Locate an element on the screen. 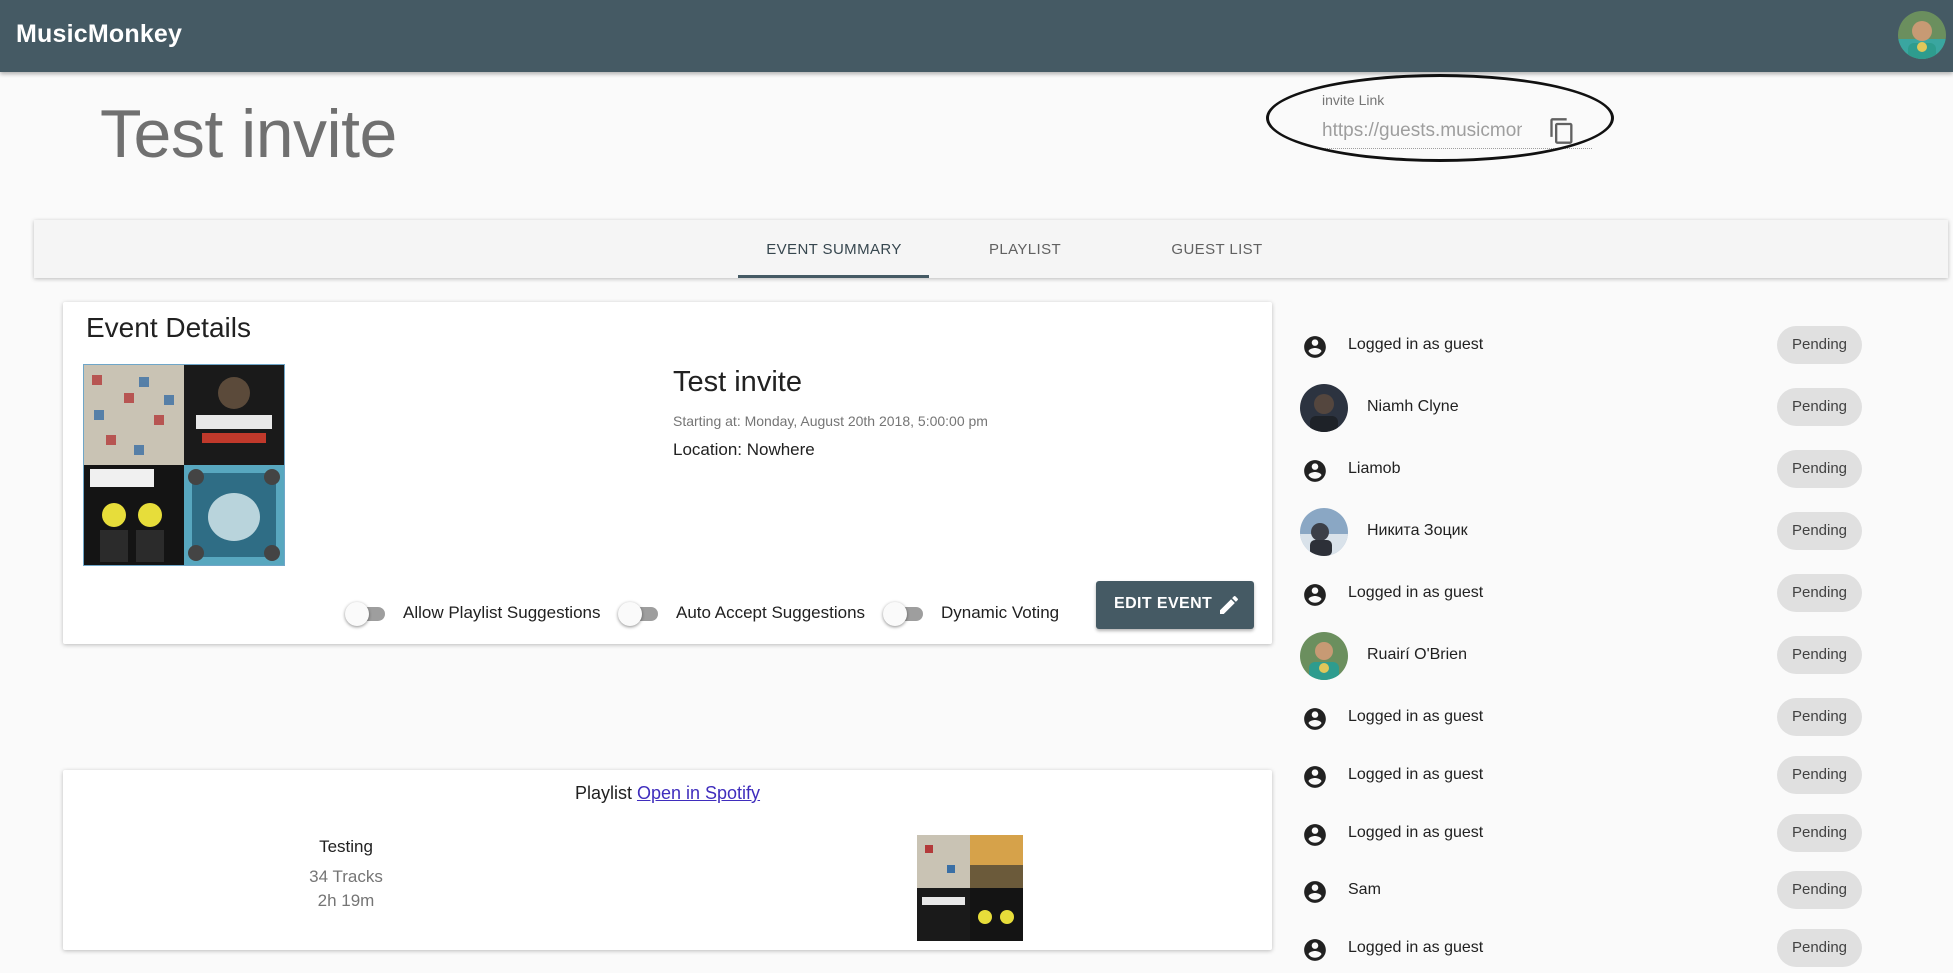 The image size is (1953, 973). highlight-ellipse is located at coordinates (1440, 118).